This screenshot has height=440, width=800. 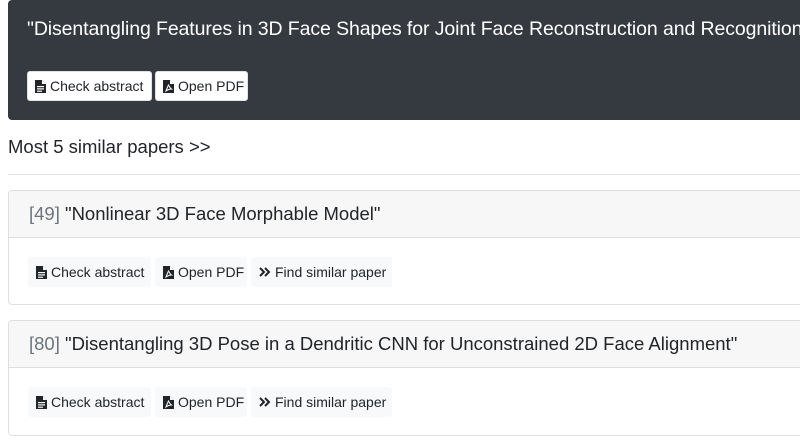 What do you see at coordinates (44, 343) in the screenshot?
I see `paper-number: [80]` at bounding box center [44, 343].